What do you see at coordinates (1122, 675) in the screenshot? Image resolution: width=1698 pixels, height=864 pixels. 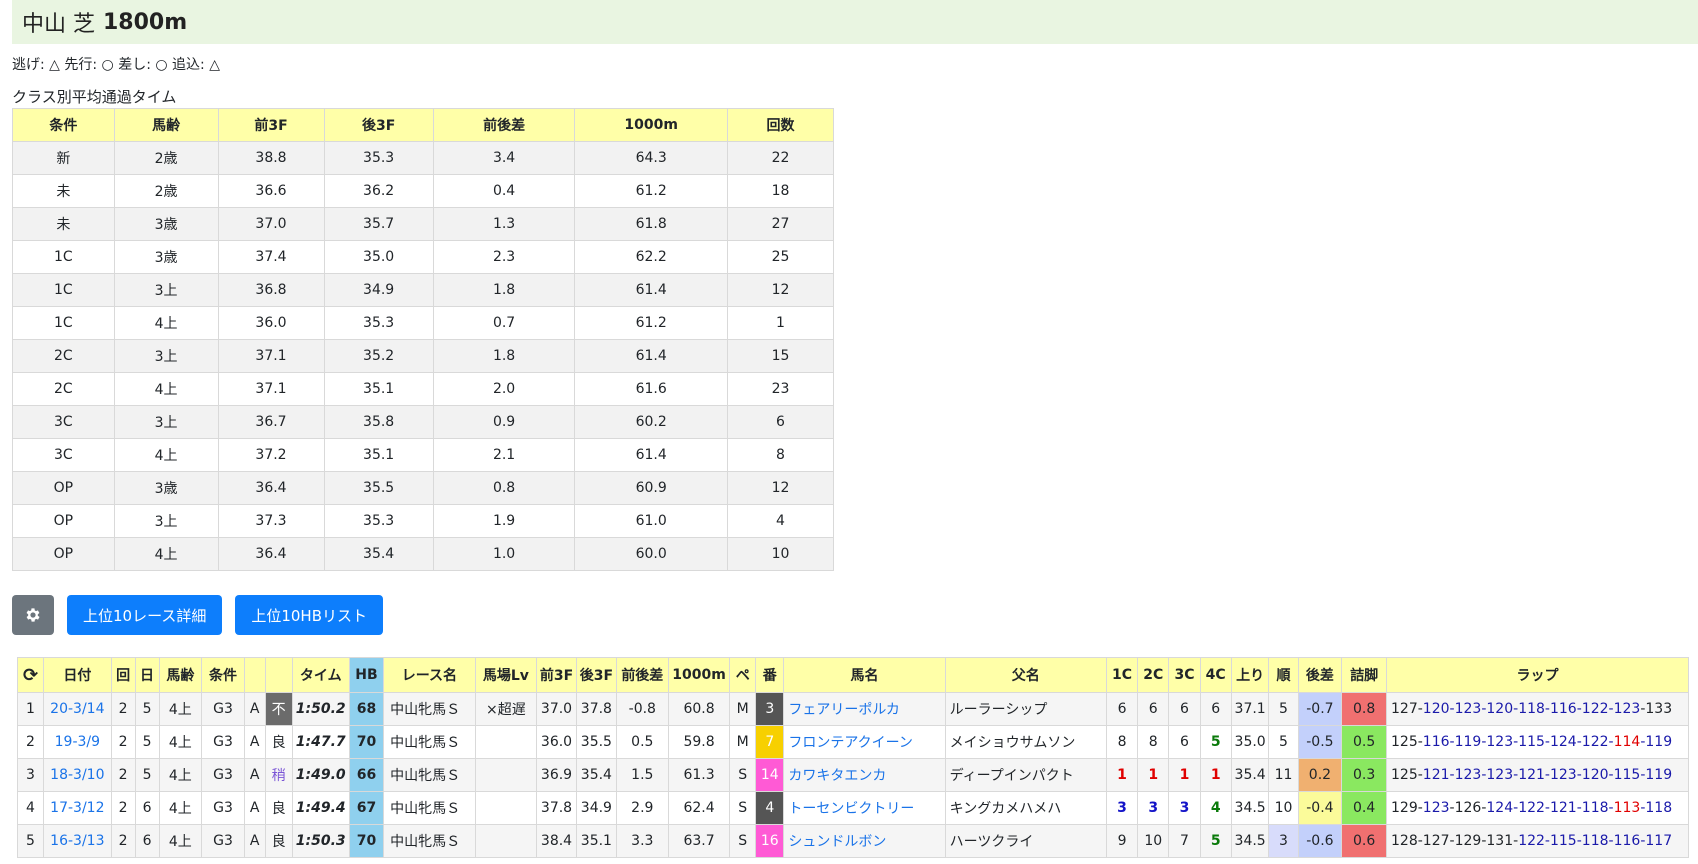 I see `race-table-header: 1C` at bounding box center [1122, 675].